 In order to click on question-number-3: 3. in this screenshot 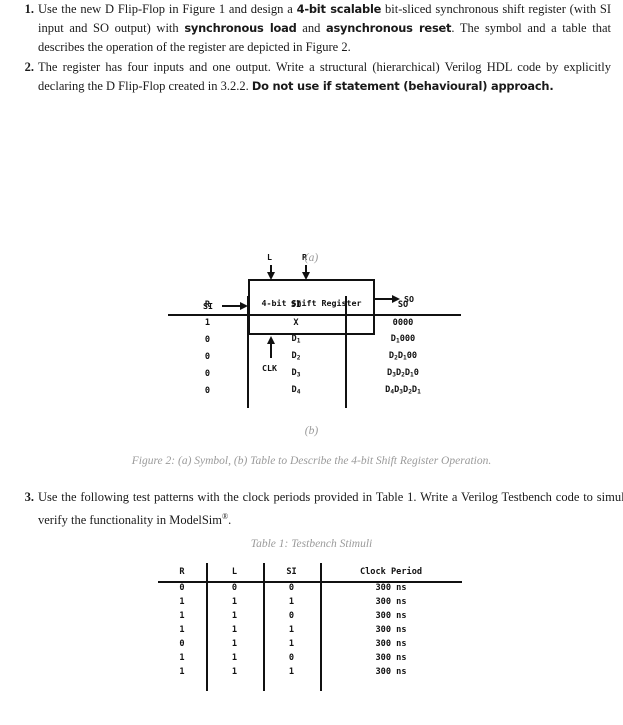, I will do `click(29, 497)`.